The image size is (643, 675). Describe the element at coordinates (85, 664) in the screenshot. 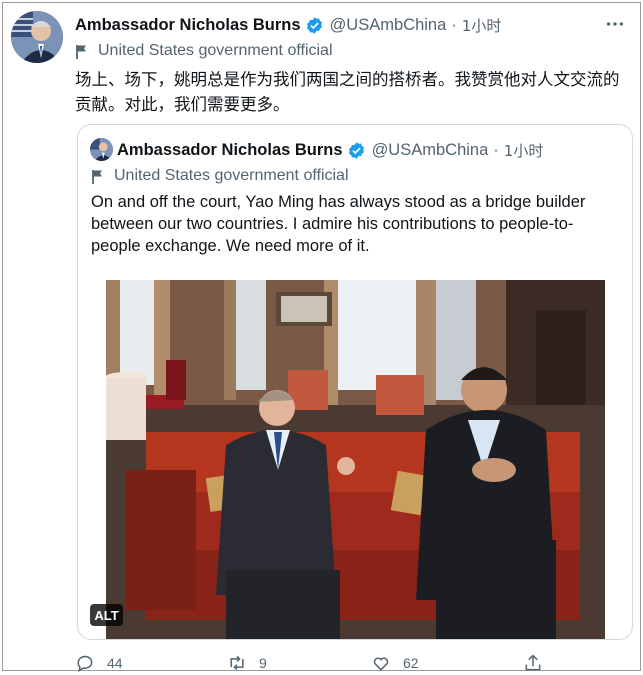

I see `reply-icon` at that location.